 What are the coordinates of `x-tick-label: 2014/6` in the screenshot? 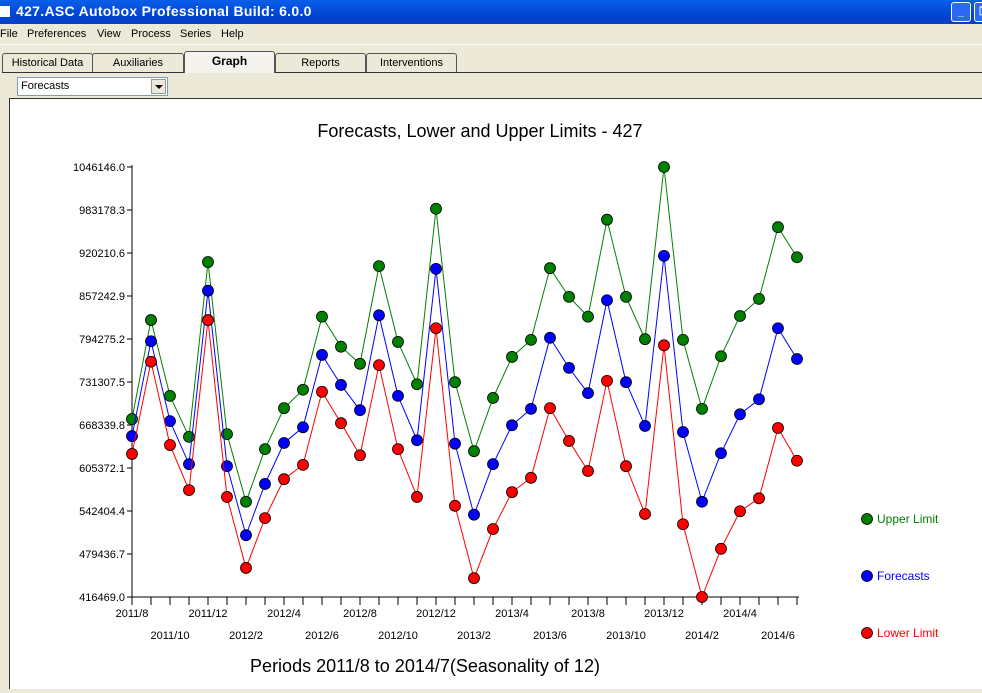 It's located at (778, 636).